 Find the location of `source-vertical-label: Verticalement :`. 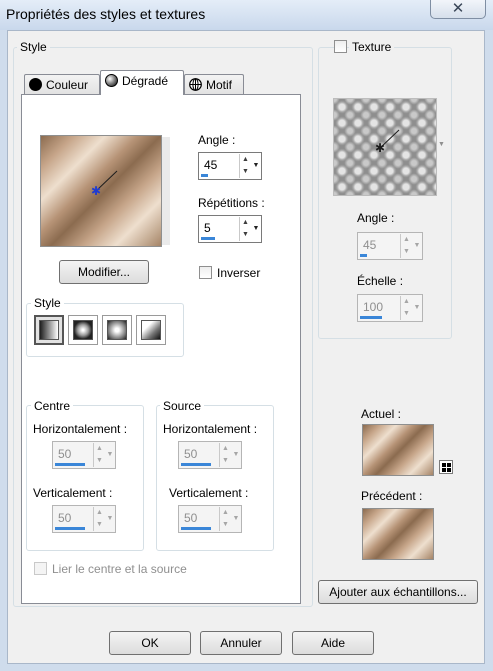

source-vertical-label: Verticalement : is located at coordinates (209, 493).